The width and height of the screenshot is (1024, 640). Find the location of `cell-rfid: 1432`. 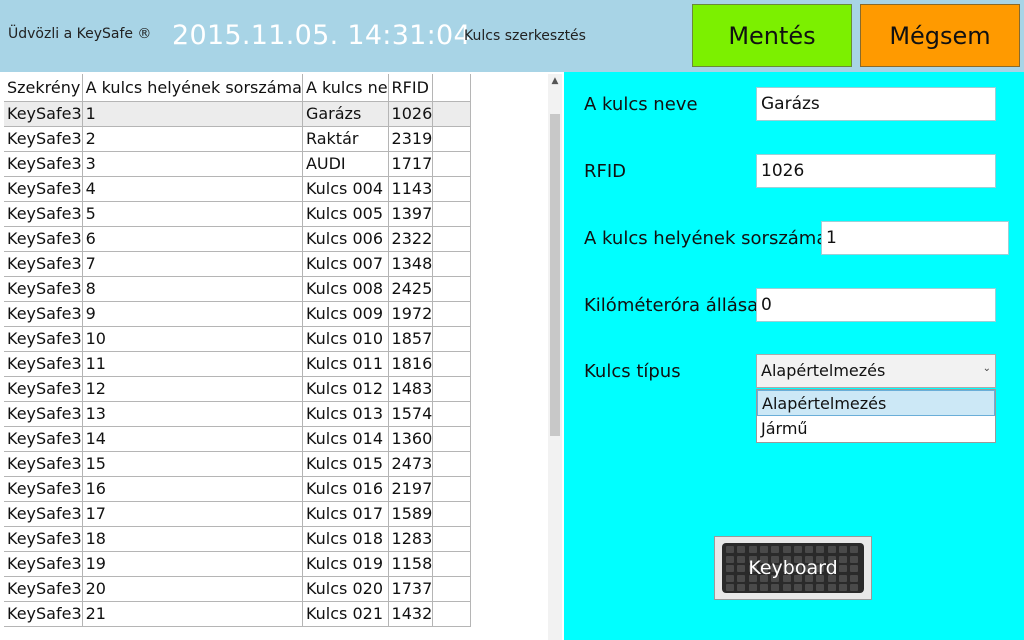

cell-rfid: 1432 is located at coordinates (411, 614).